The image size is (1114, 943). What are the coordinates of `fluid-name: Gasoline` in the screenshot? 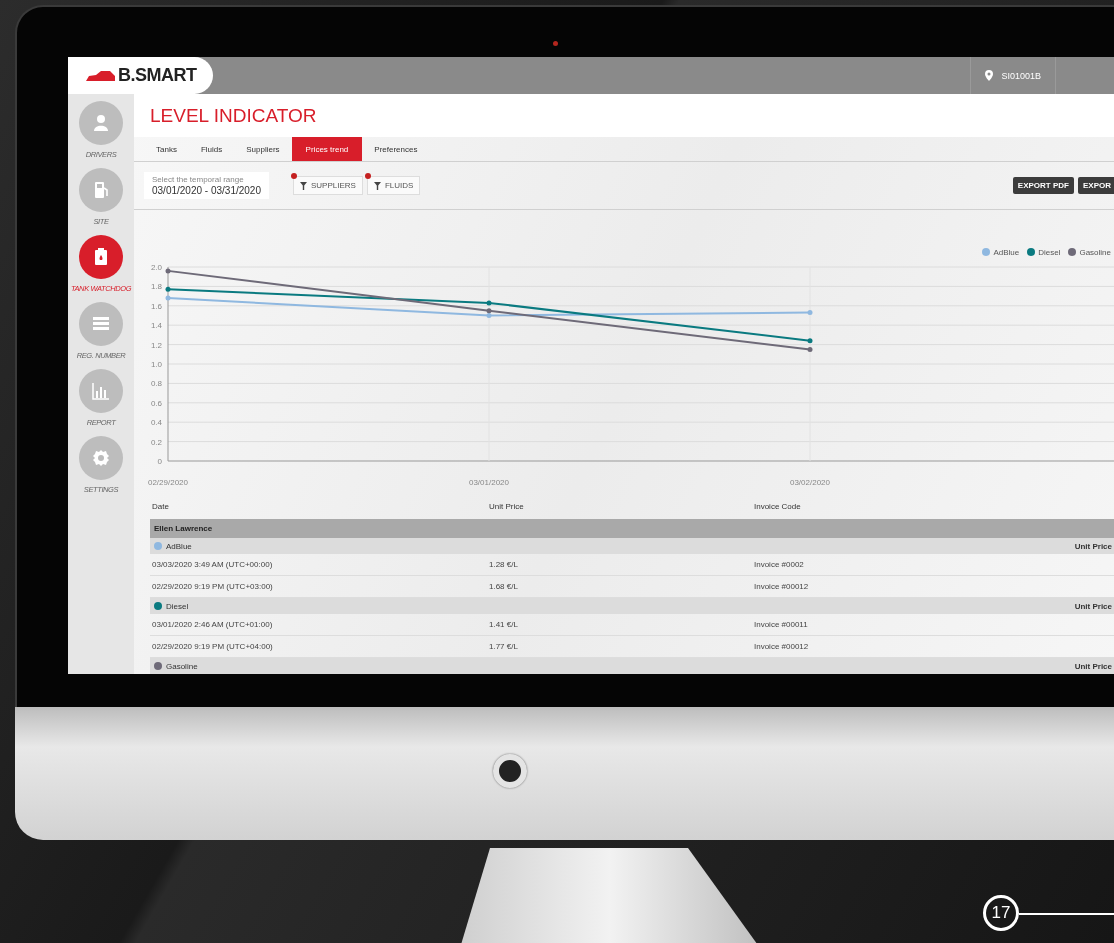 It's located at (182, 666).